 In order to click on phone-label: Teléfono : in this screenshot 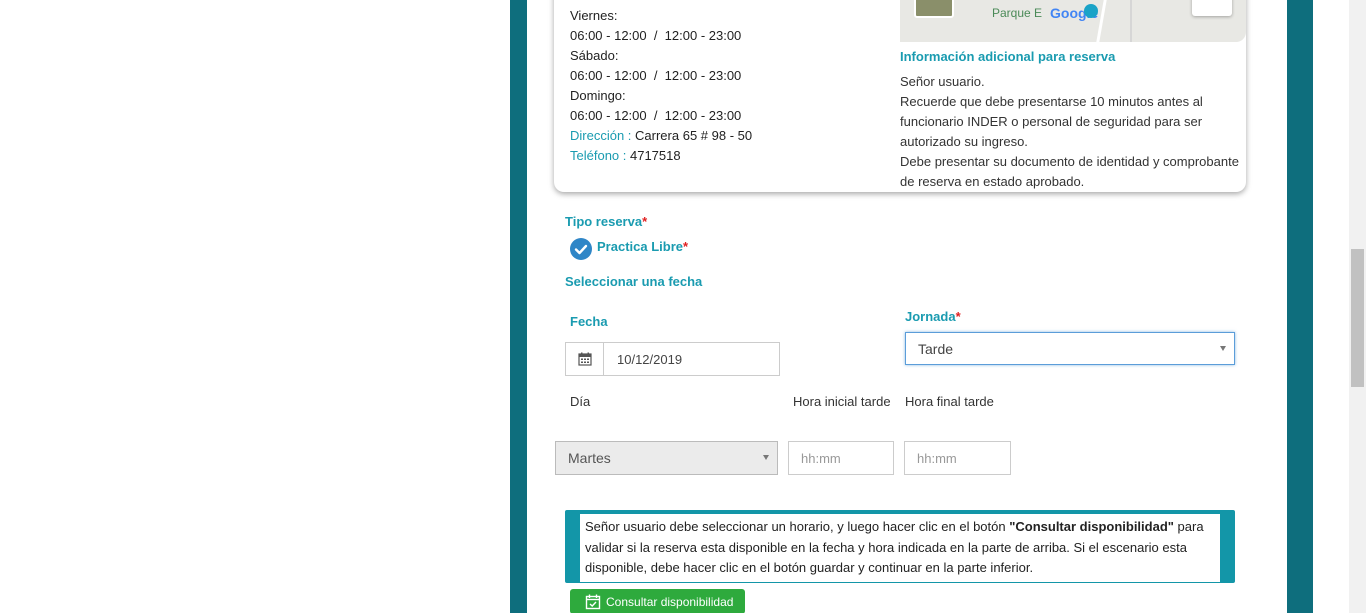, I will do `click(598, 155)`.